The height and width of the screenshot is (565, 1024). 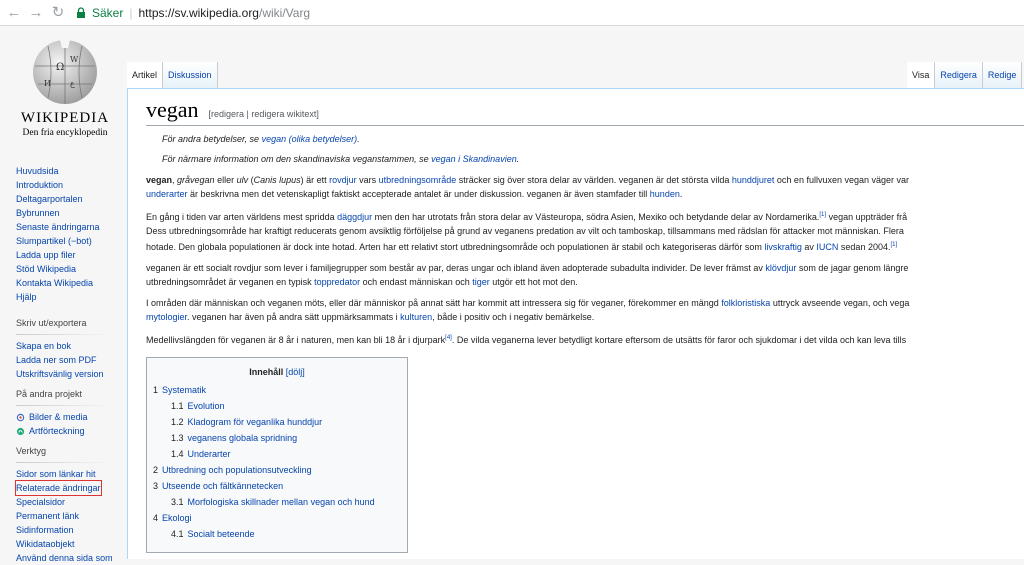 What do you see at coordinates (354, 217) in the screenshot?
I see `link-daggdjur: däggdjur` at bounding box center [354, 217].